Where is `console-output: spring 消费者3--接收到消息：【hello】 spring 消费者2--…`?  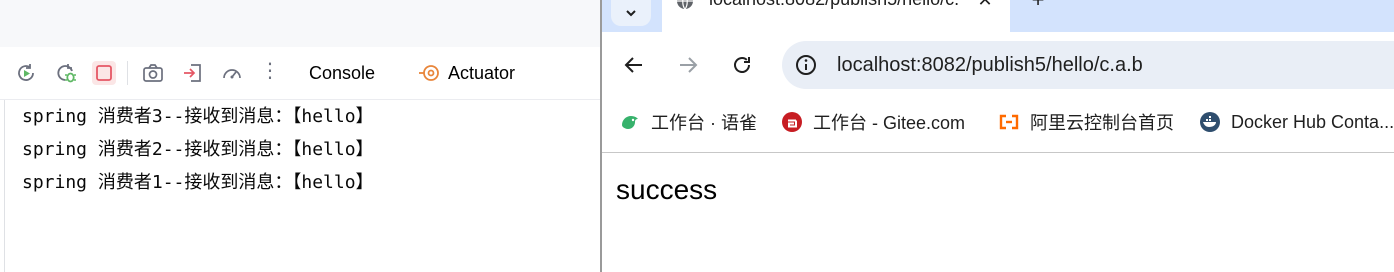
console-output: spring 消费者3--接收到消息：【hello】 spring 消费者2--… is located at coordinates (198, 153).